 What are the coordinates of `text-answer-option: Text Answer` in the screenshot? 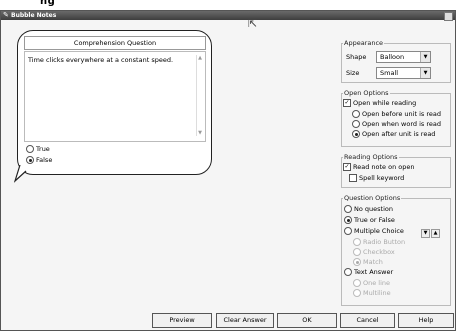 It's located at (368, 272).